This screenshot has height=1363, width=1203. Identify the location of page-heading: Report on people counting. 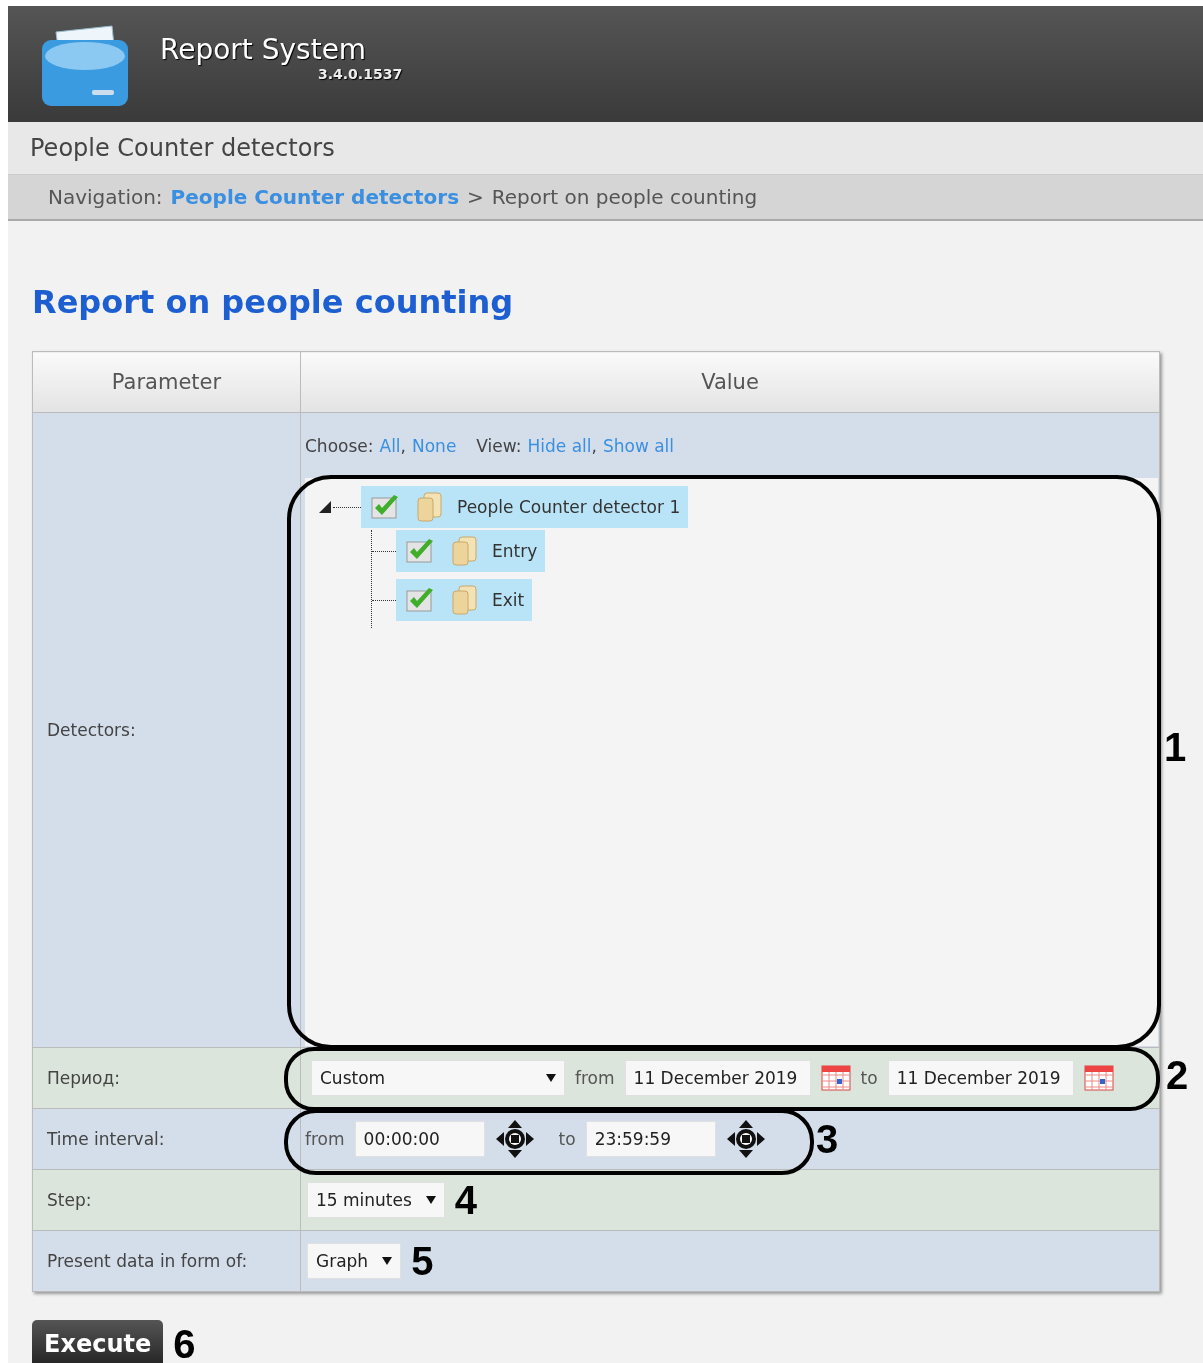
(273, 302).